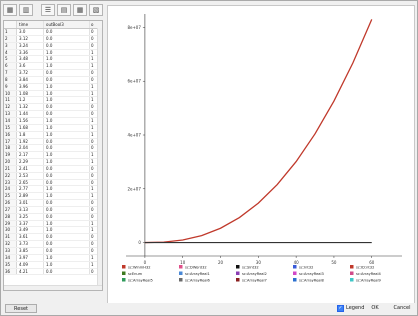 This screenshot has width=418, height=316. What do you see at coordinates (10, 257) in the screenshot?
I see `table-cell: 34` at bounding box center [10, 257].